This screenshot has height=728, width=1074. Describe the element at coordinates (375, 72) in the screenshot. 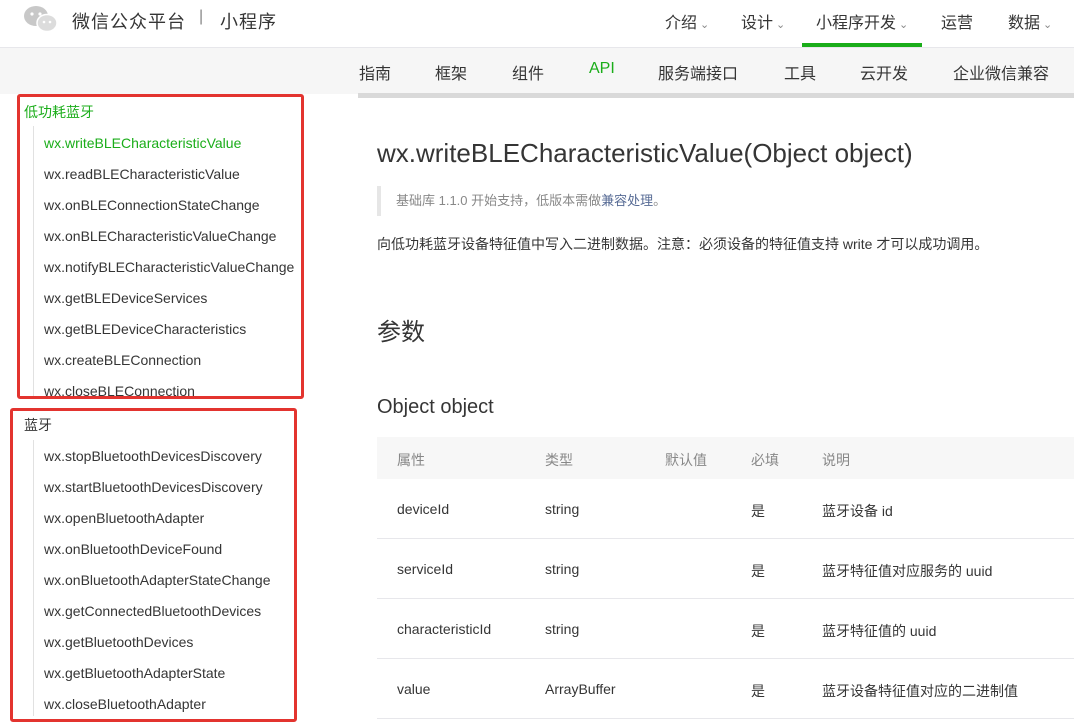

I see `subnav-guide: 指南` at that location.